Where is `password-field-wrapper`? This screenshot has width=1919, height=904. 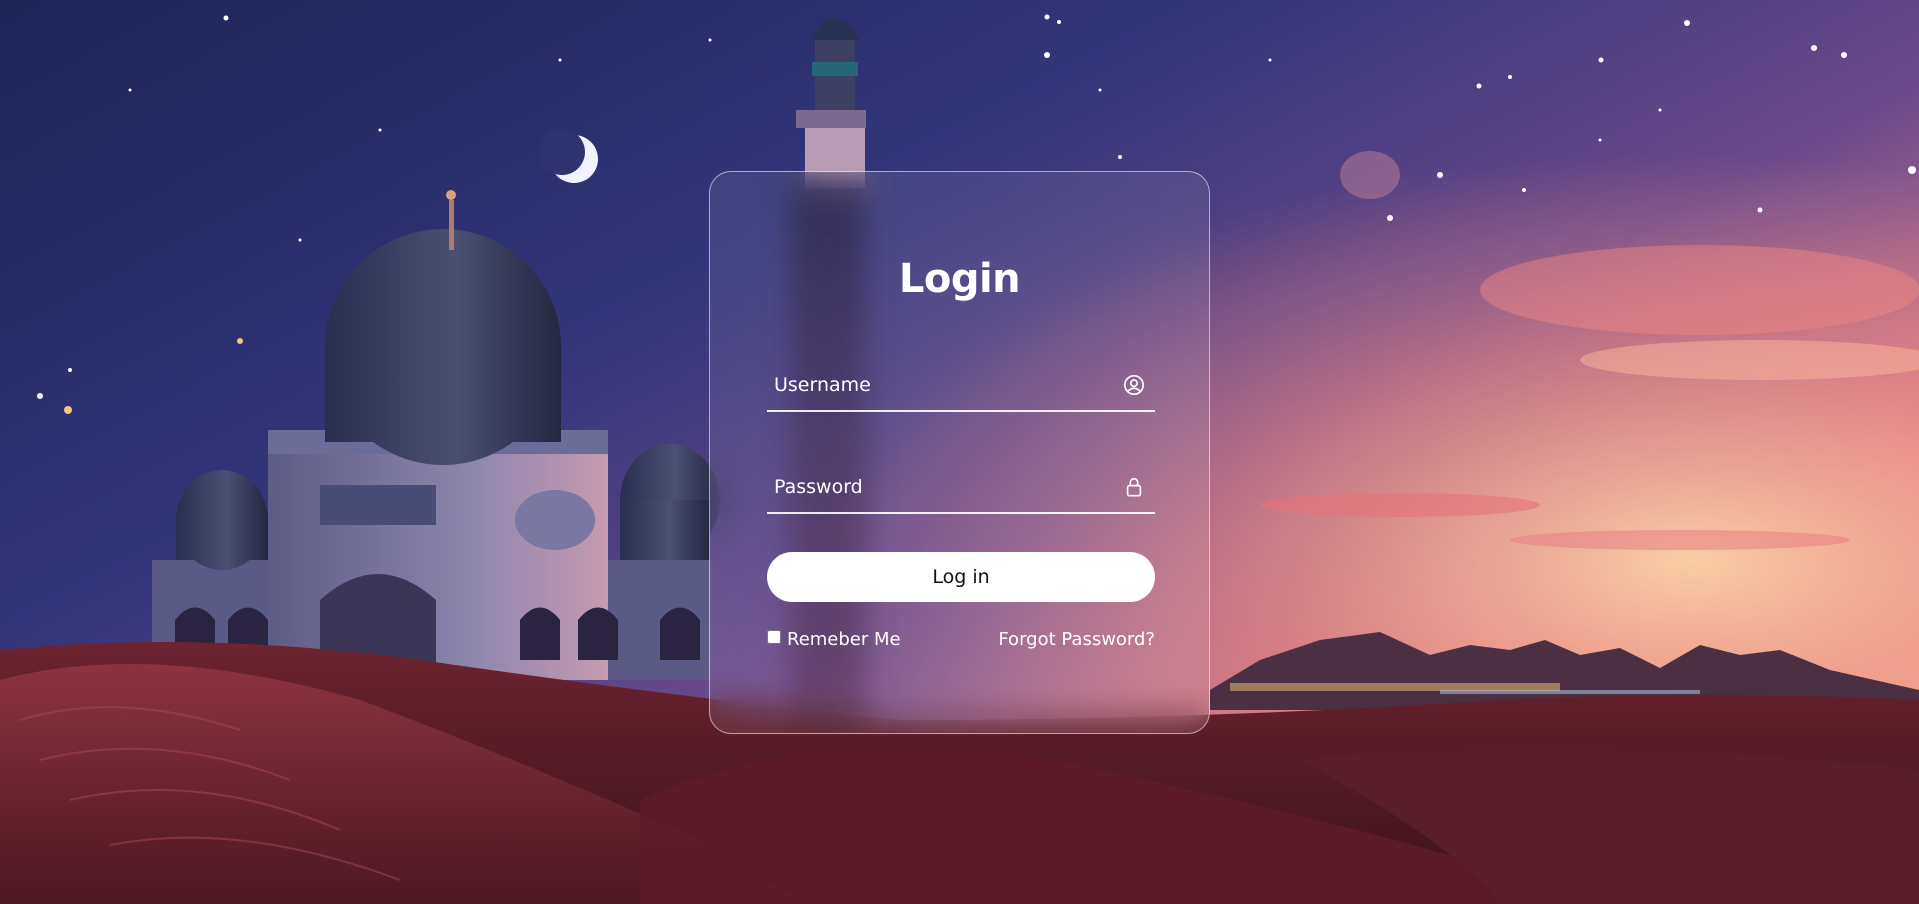 password-field-wrapper is located at coordinates (961, 489).